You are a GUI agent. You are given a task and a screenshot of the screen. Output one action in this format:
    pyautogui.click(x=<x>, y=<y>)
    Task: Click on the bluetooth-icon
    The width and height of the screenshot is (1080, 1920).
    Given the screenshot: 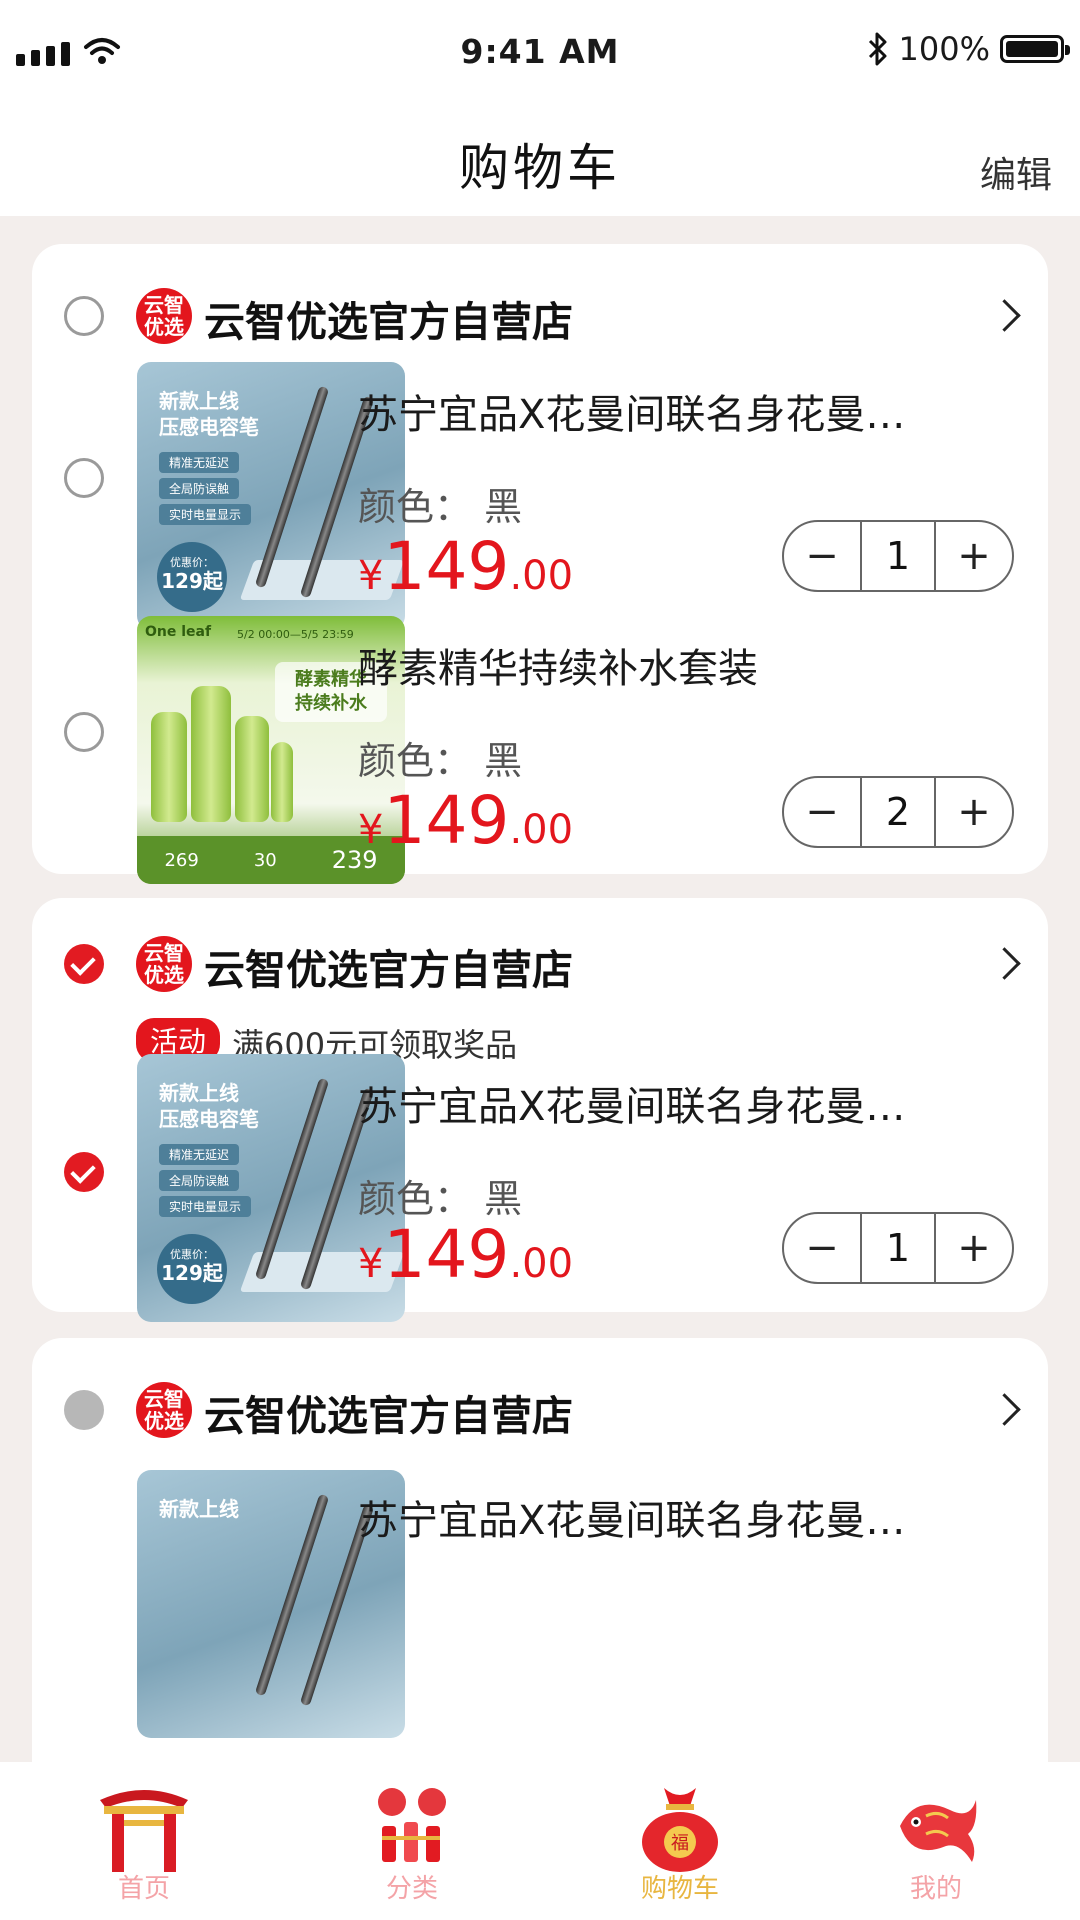 What is the action you would take?
    pyautogui.click(x=877, y=49)
    